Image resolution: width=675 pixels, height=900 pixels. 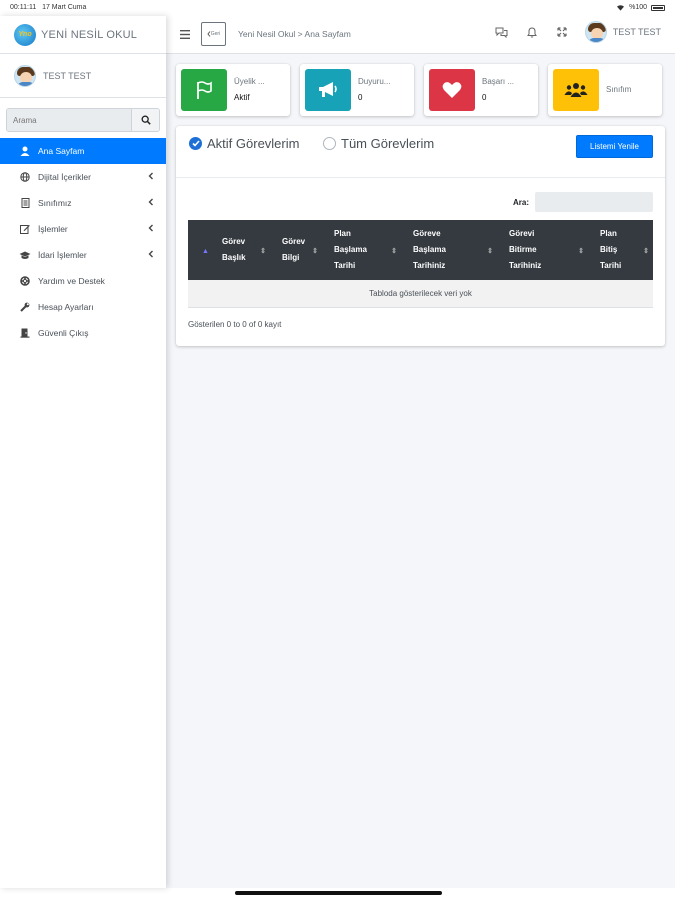 What do you see at coordinates (25, 229) in the screenshot?
I see `edit-icon` at bounding box center [25, 229].